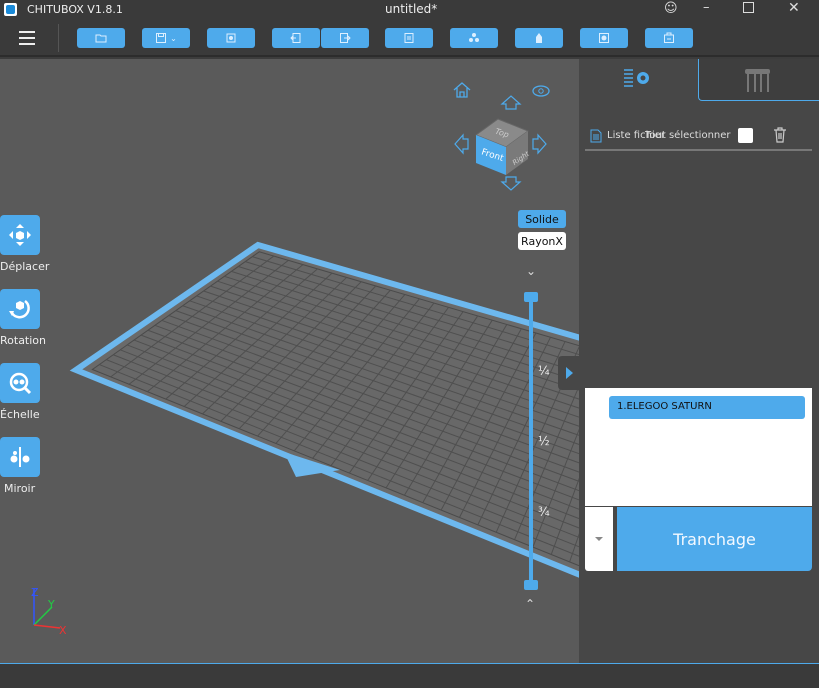 The height and width of the screenshot is (688, 819). I want to click on close-button: ✕, so click(794, 8).